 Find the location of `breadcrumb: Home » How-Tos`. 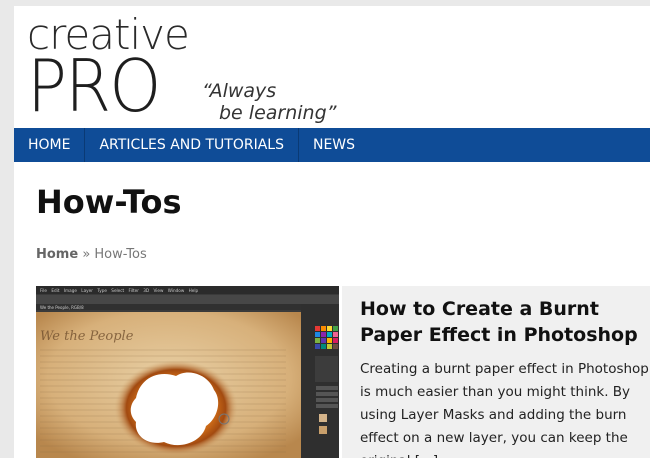

breadcrumb: Home » How-Tos is located at coordinates (91, 255).